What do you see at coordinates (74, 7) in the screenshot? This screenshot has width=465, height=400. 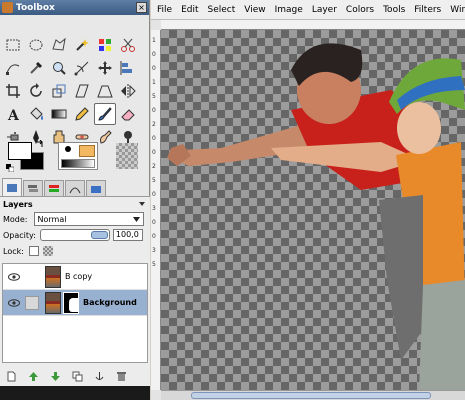 I see `toolbox-title-bar: Toolbox ×` at bounding box center [74, 7].